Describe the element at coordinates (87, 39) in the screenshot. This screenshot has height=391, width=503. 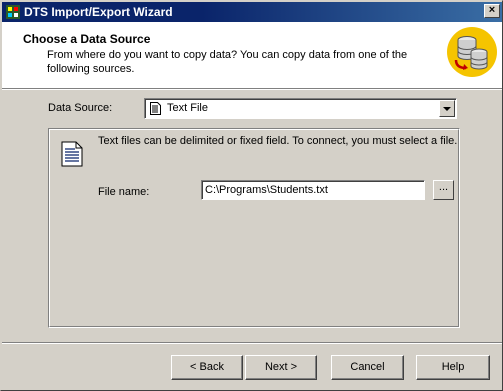
I see `page-title: Choose a Data Source` at that location.